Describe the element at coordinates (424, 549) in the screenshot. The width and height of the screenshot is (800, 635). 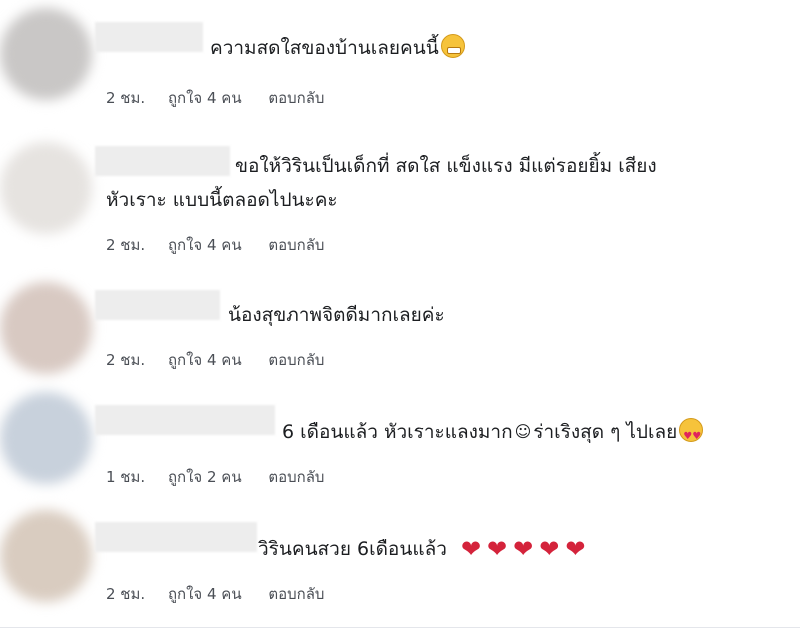
I see `comment-text: วิรินคนสวย 6เดือนแล้ว ❤ ❤ ❤ ❤ ❤` at that location.